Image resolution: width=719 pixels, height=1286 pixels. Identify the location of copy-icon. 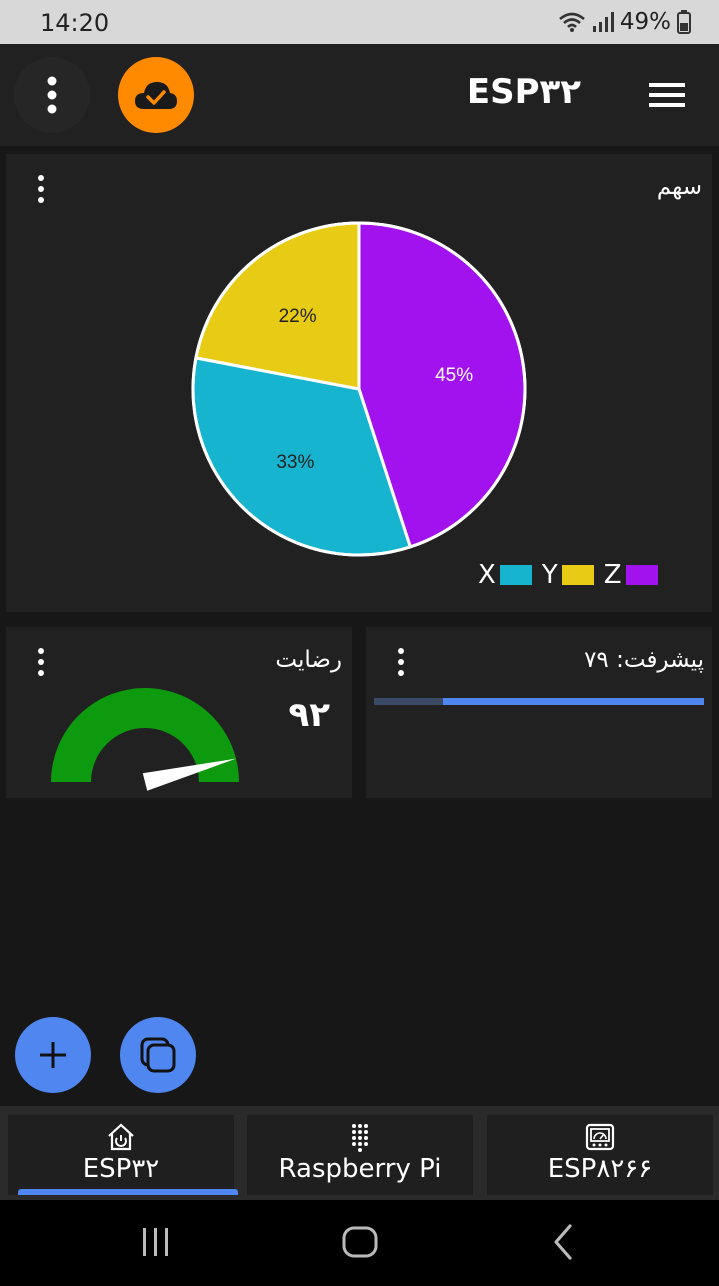
(158, 1055).